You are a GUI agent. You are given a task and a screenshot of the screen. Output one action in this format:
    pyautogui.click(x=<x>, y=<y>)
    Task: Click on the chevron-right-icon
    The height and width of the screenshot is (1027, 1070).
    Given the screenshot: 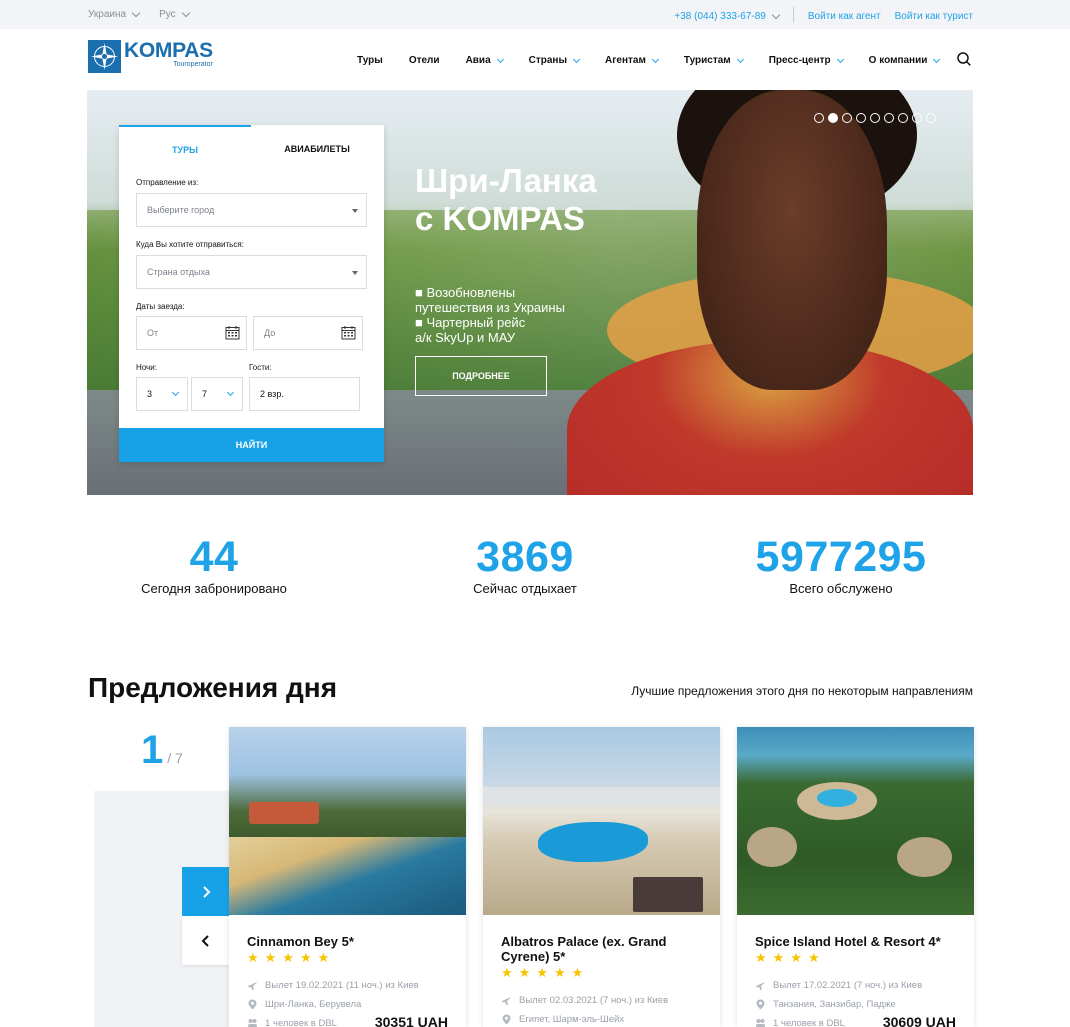 What is the action you would take?
    pyautogui.click(x=206, y=891)
    